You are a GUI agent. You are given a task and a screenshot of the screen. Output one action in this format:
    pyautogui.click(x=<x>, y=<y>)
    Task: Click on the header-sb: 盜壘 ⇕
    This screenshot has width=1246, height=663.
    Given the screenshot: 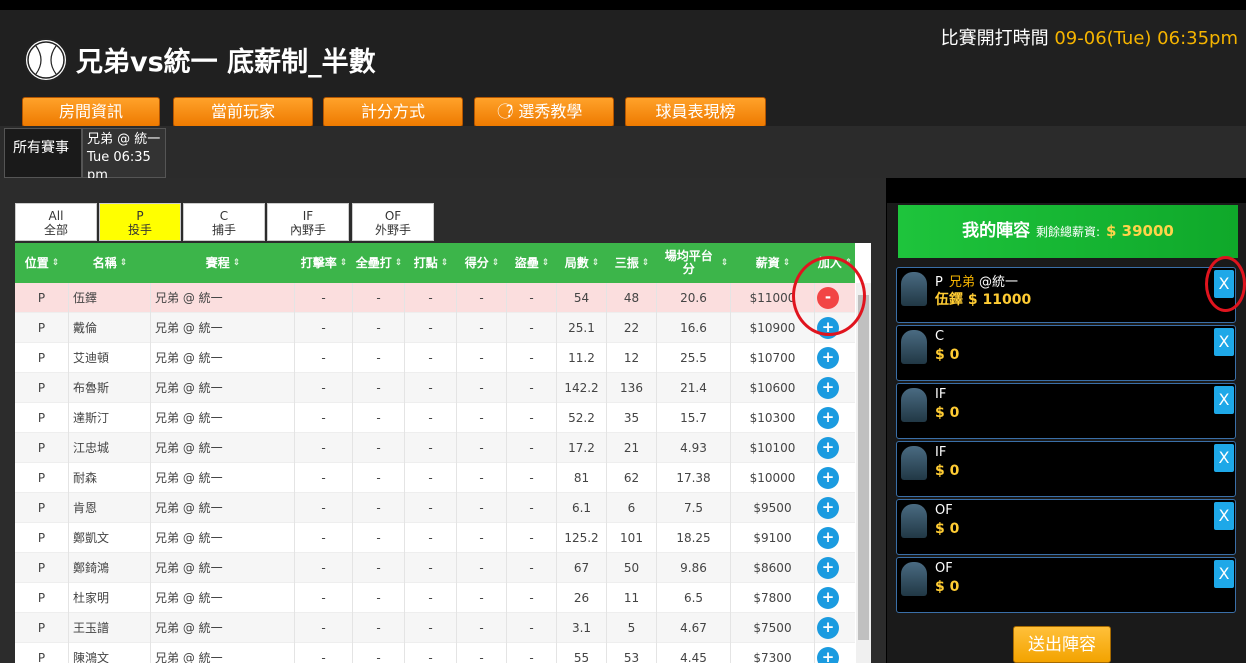 What is the action you would take?
    pyautogui.click(x=532, y=263)
    